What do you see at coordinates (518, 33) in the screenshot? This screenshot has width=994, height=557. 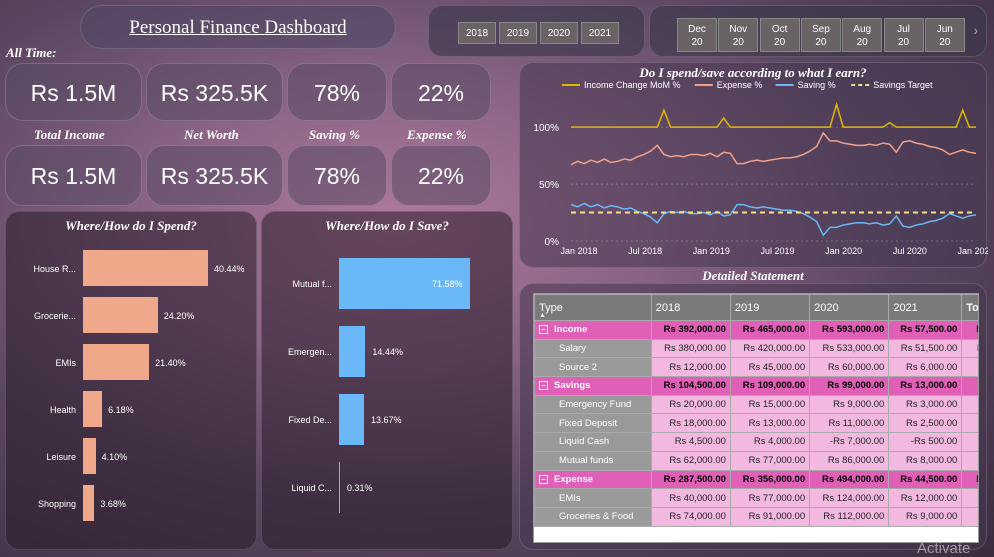 I see `year-option: 2019` at bounding box center [518, 33].